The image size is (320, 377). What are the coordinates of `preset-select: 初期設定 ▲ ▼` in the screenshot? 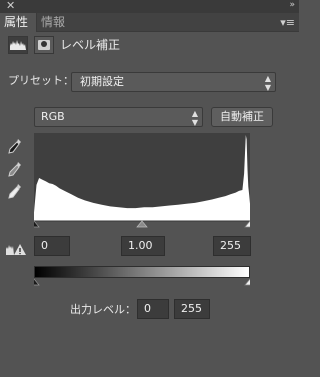 It's located at (173, 82).